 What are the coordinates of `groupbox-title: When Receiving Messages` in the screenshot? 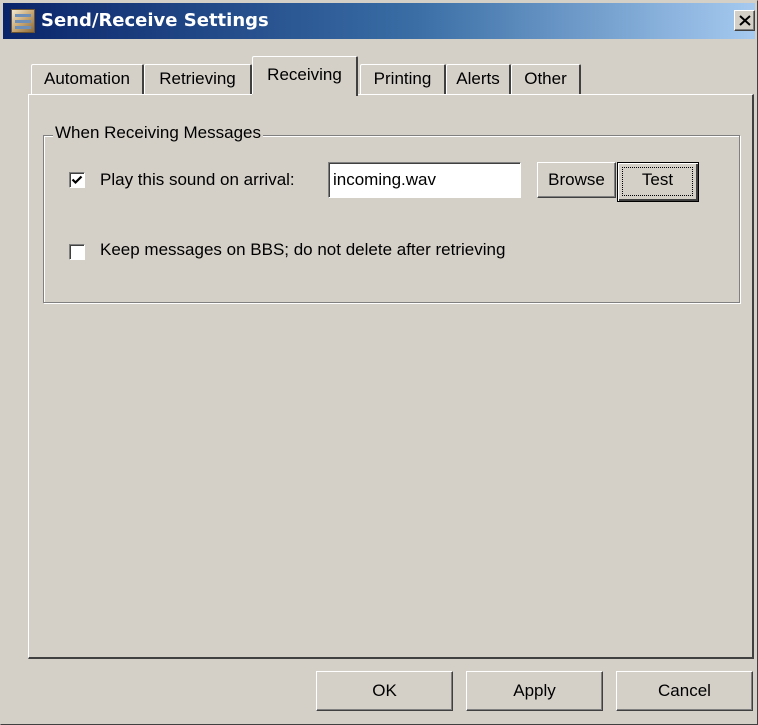 It's located at (158, 133).